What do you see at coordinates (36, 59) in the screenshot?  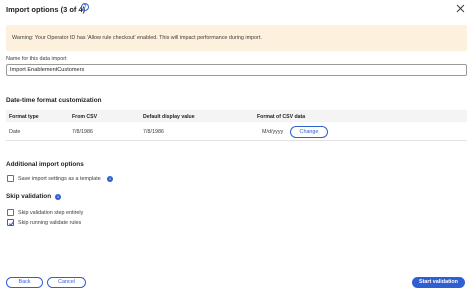 I see `name-field-label: Name for this data import` at bounding box center [36, 59].